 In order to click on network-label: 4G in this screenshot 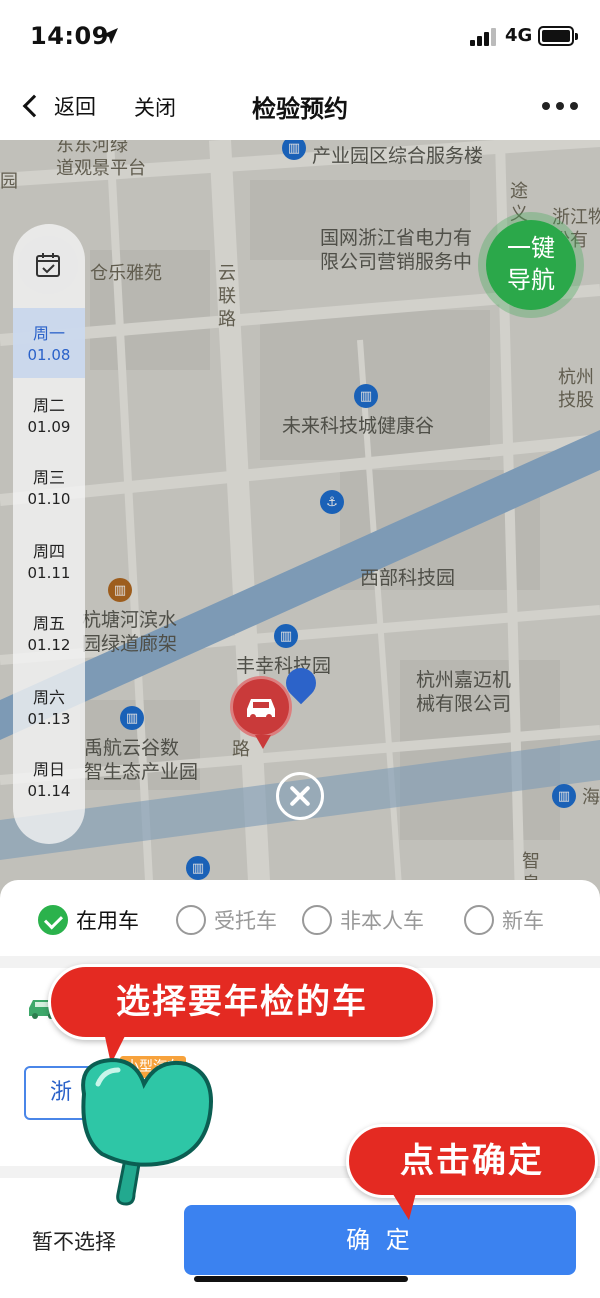, I will do `click(519, 35)`.